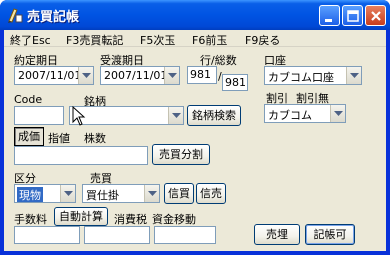 This screenshot has height=255, width=390. I want to click on consumption-tax-input, so click(117, 235).